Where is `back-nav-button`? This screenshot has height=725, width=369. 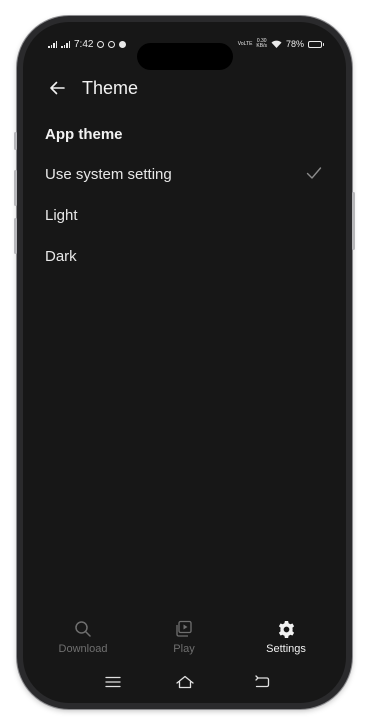
back-nav-button is located at coordinates (262, 682).